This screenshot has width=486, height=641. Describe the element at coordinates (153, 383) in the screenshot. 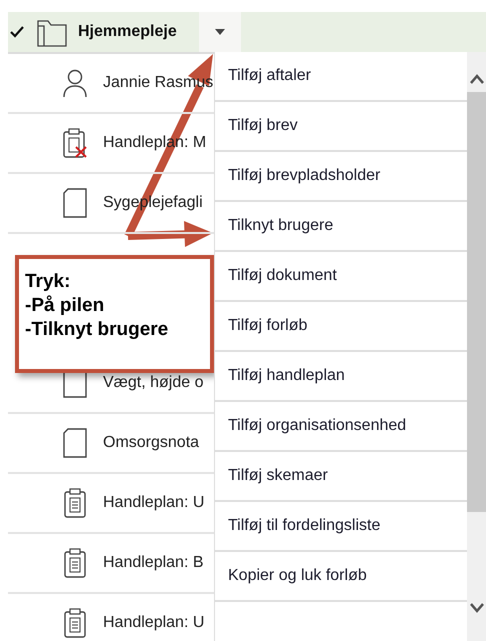

I see `row-label: Vægt, højde o` at that location.